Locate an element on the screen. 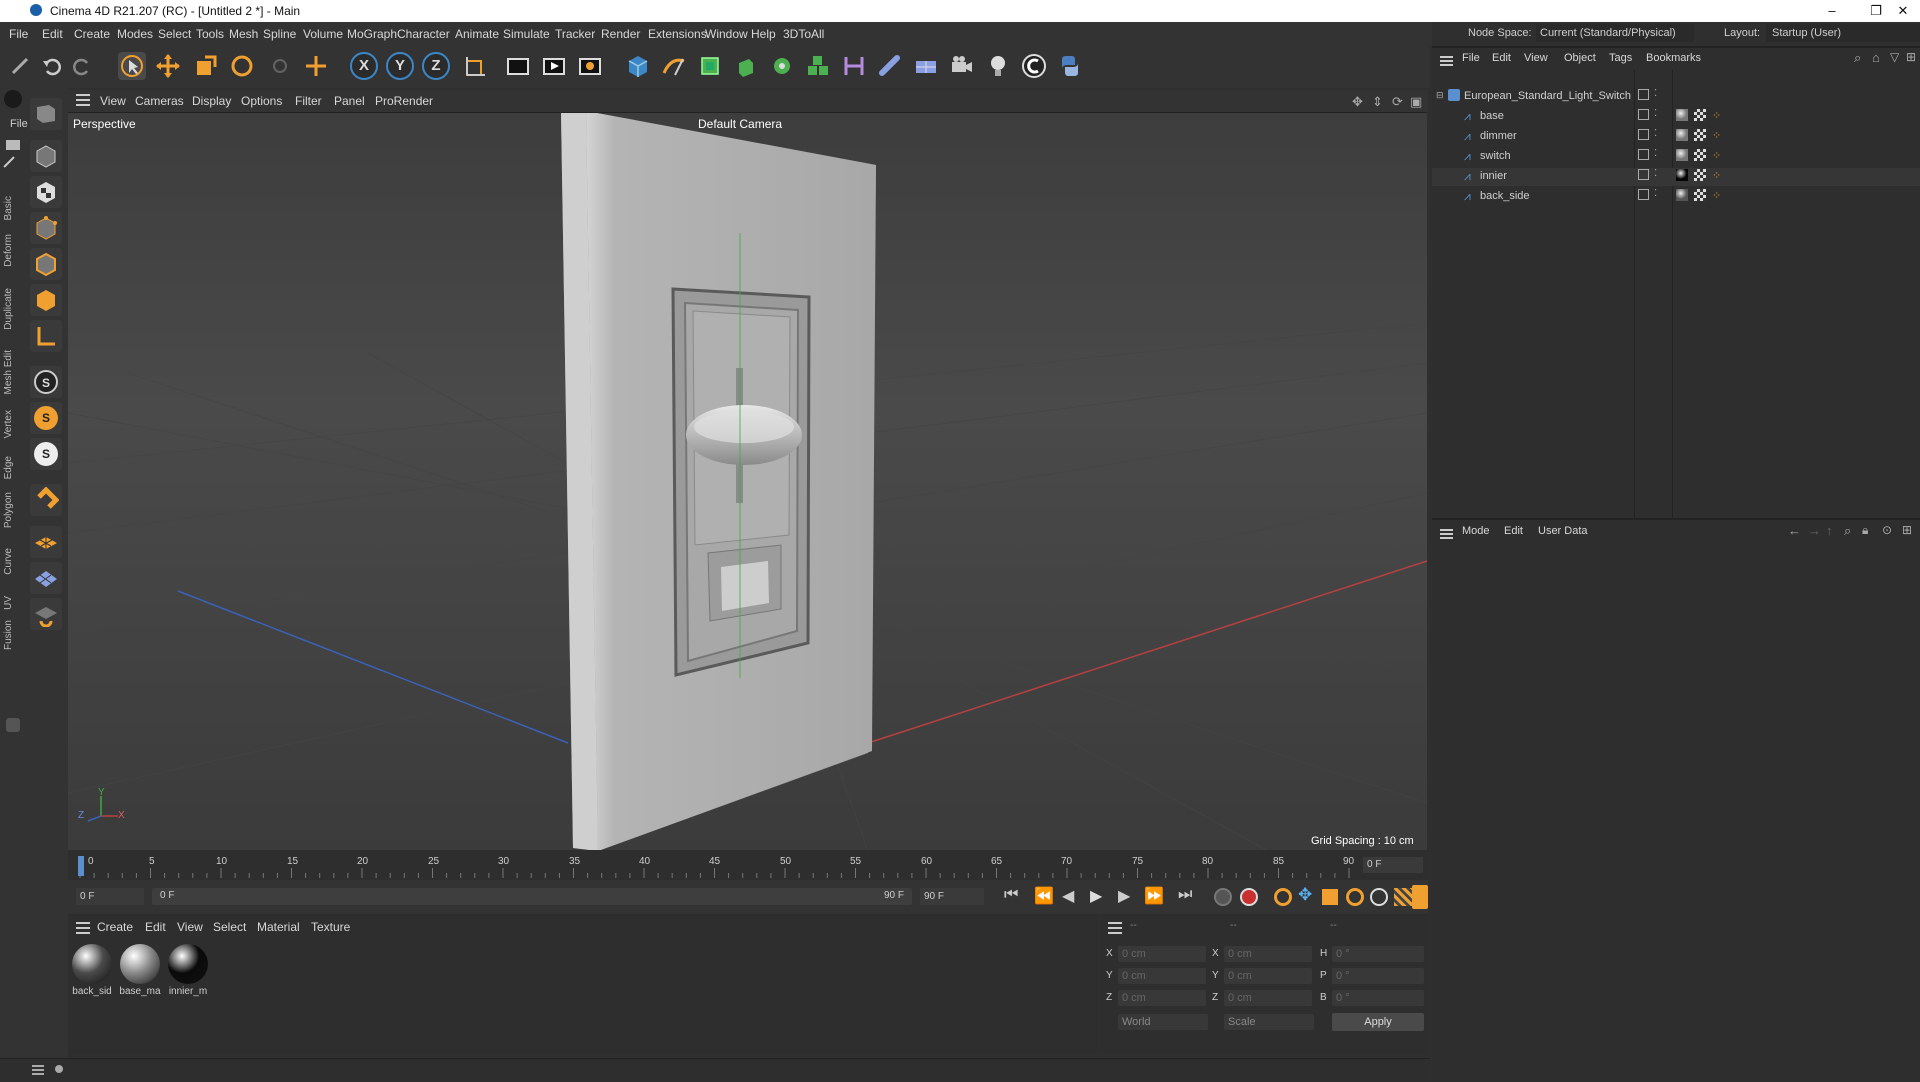 This screenshot has width=1920, height=1082. tab-deform: Deform is located at coordinates (12, 250).